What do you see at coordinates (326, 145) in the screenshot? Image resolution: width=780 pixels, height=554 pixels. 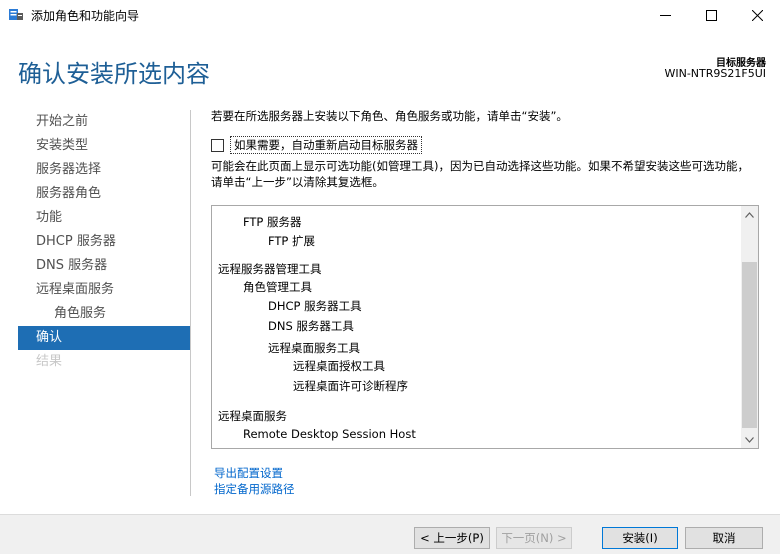 I see `restart-checkbox-label: 如果需要，自动重新启动目标服务器` at bounding box center [326, 145].